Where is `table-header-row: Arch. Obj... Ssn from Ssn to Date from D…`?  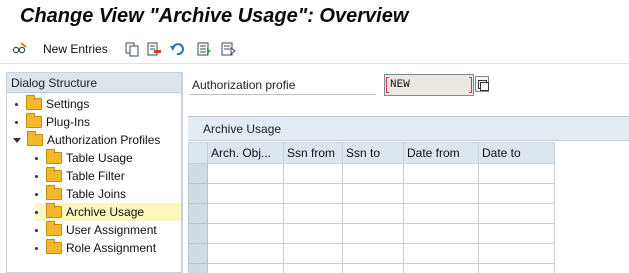
table-header-row: Arch. Obj... Ssn from Ssn to Date from D… is located at coordinates (371, 153).